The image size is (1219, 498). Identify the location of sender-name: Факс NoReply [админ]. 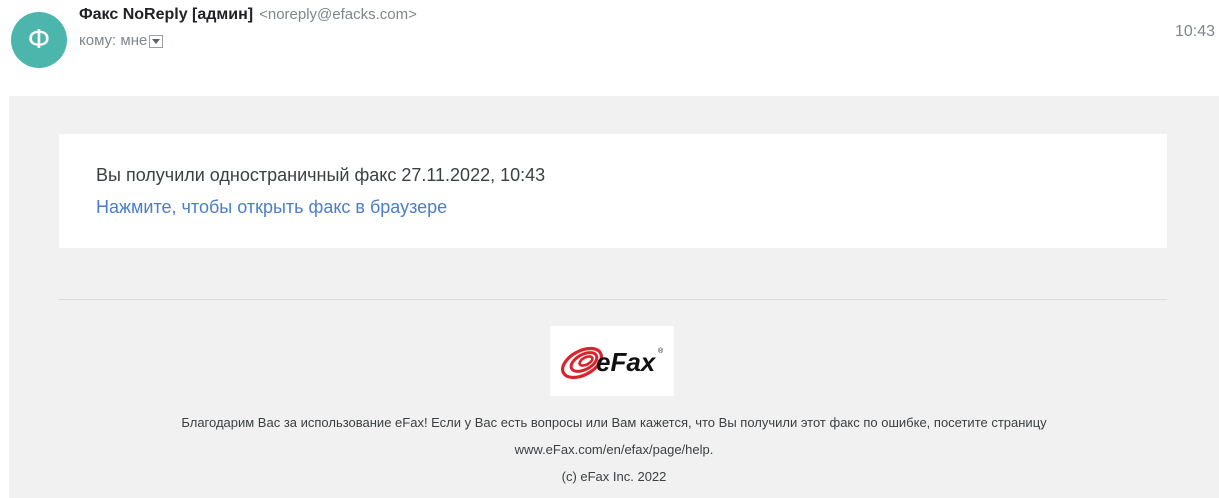
(166, 14).